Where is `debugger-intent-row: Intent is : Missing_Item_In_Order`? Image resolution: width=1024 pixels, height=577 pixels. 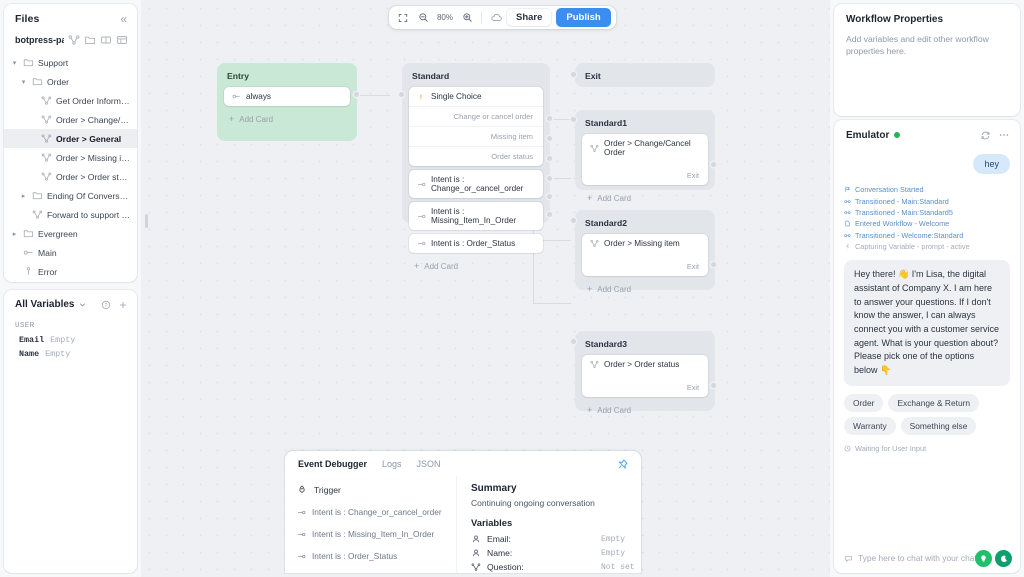 debugger-intent-row: Intent is : Missing_Item_In_Order is located at coordinates (371, 534).